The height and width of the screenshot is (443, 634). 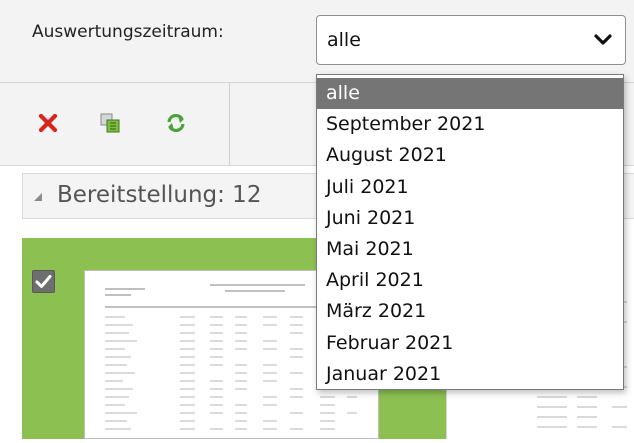 What do you see at coordinates (470, 124) in the screenshot?
I see `option-september-2021: September 2021` at bounding box center [470, 124].